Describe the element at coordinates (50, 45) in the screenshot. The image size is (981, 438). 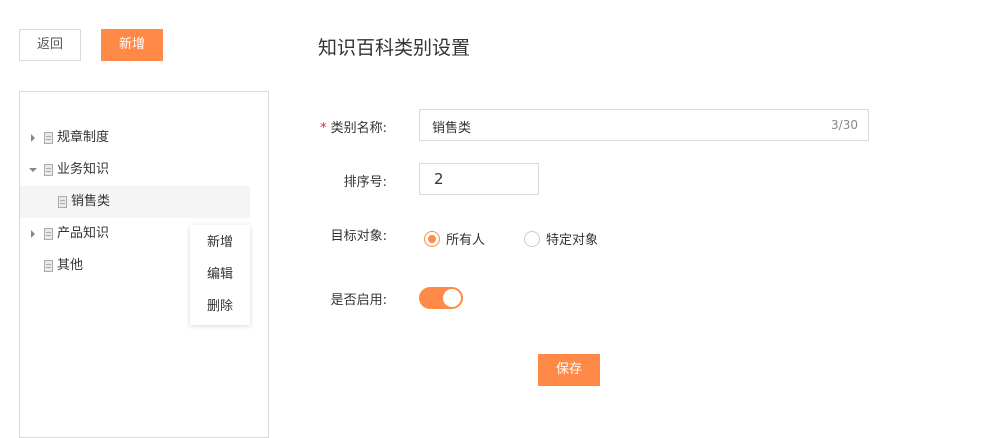
I see `back-button: 返回` at that location.